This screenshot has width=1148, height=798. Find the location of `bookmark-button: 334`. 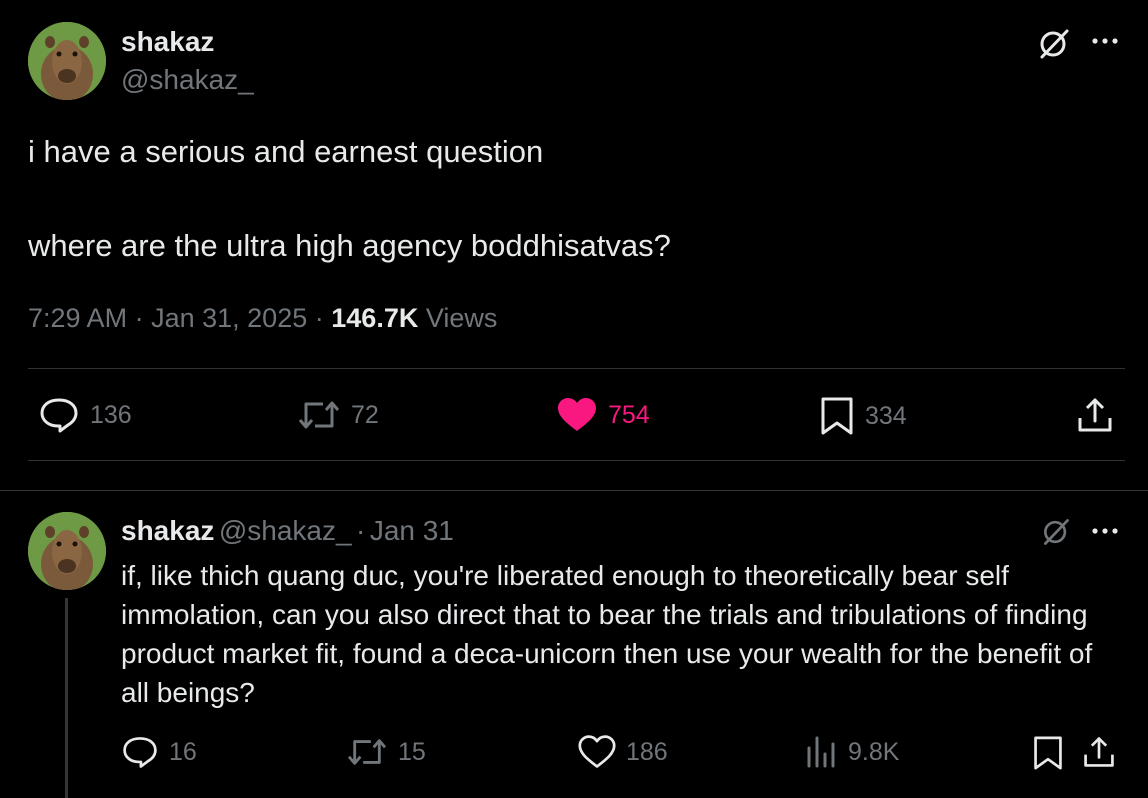

bookmark-button: 334 is located at coordinates (863, 416).